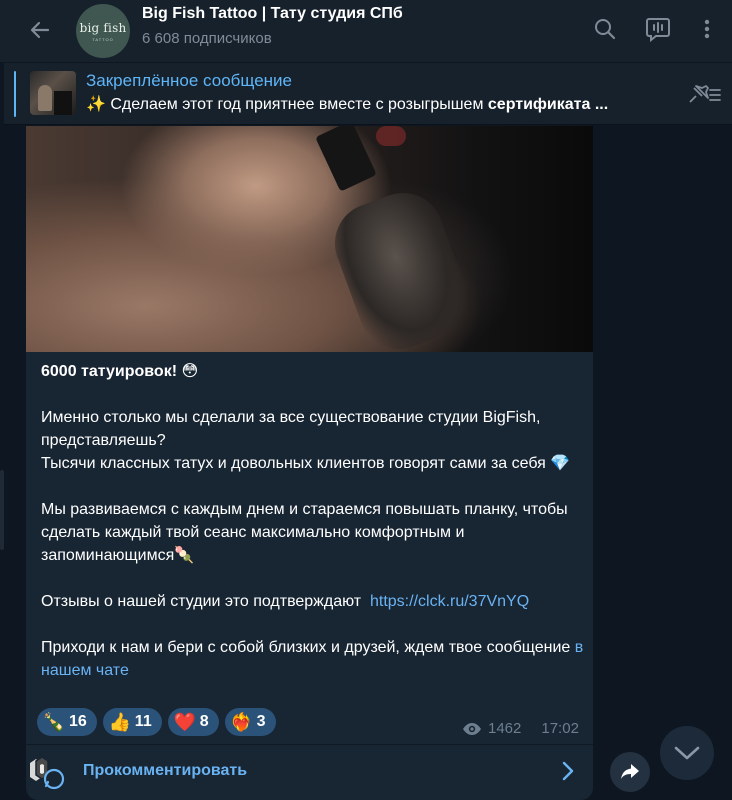 Image resolution: width=732 pixels, height=800 pixels. Describe the element at coordinates (15, 94) in the screenshot. I see `pinned-indicator` at that location.